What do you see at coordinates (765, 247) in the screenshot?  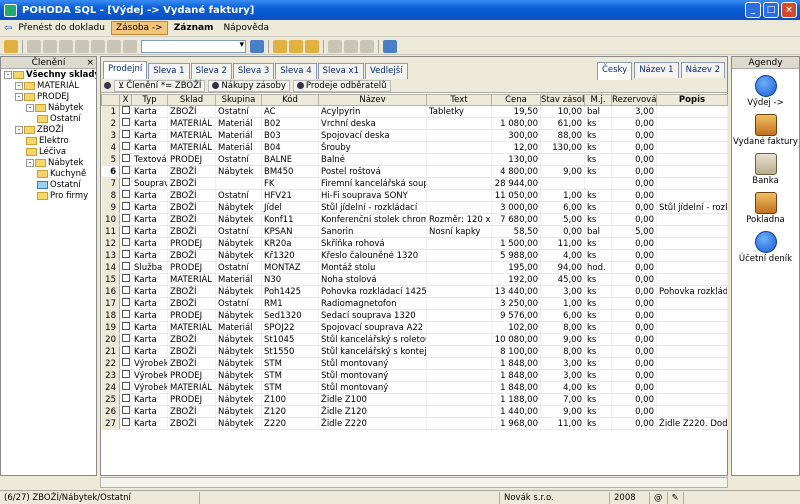 I see `agenda-ucetni-denik: Účetní deník` at bounding box center [765, 247].